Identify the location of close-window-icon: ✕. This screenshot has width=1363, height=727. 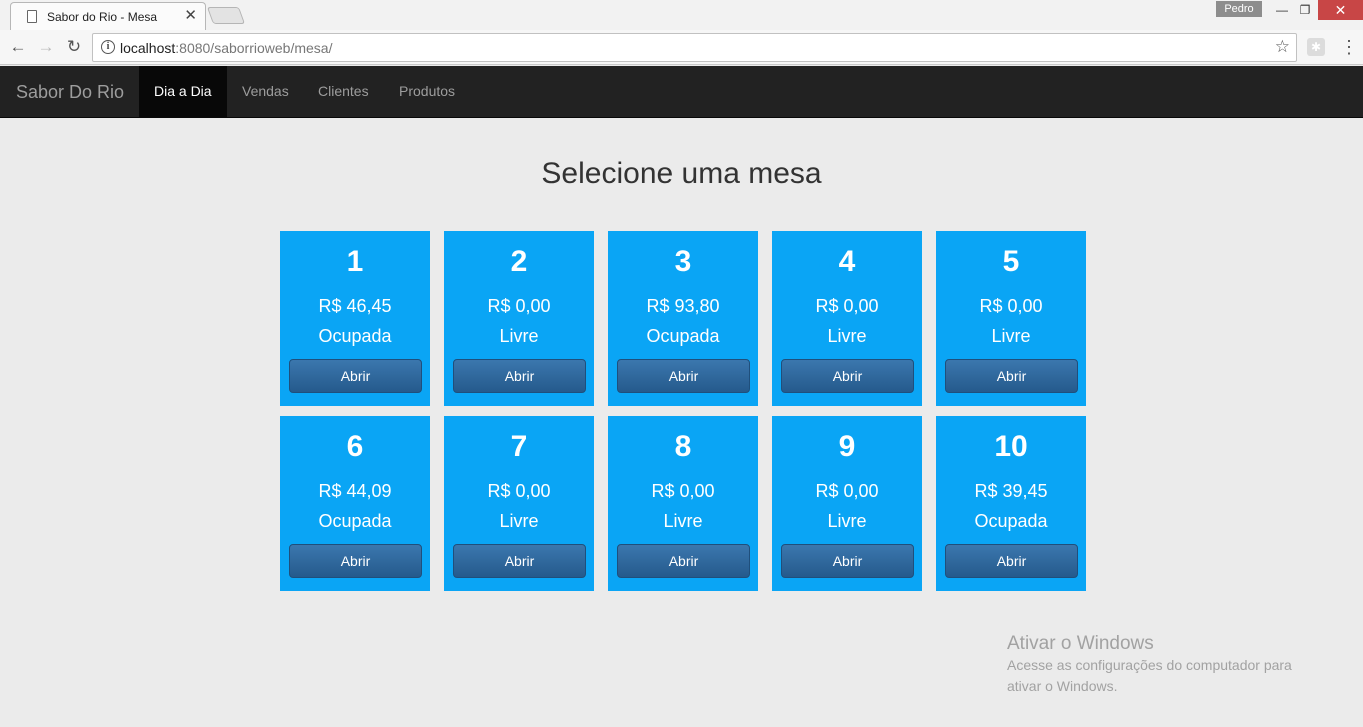
(1340, 10).